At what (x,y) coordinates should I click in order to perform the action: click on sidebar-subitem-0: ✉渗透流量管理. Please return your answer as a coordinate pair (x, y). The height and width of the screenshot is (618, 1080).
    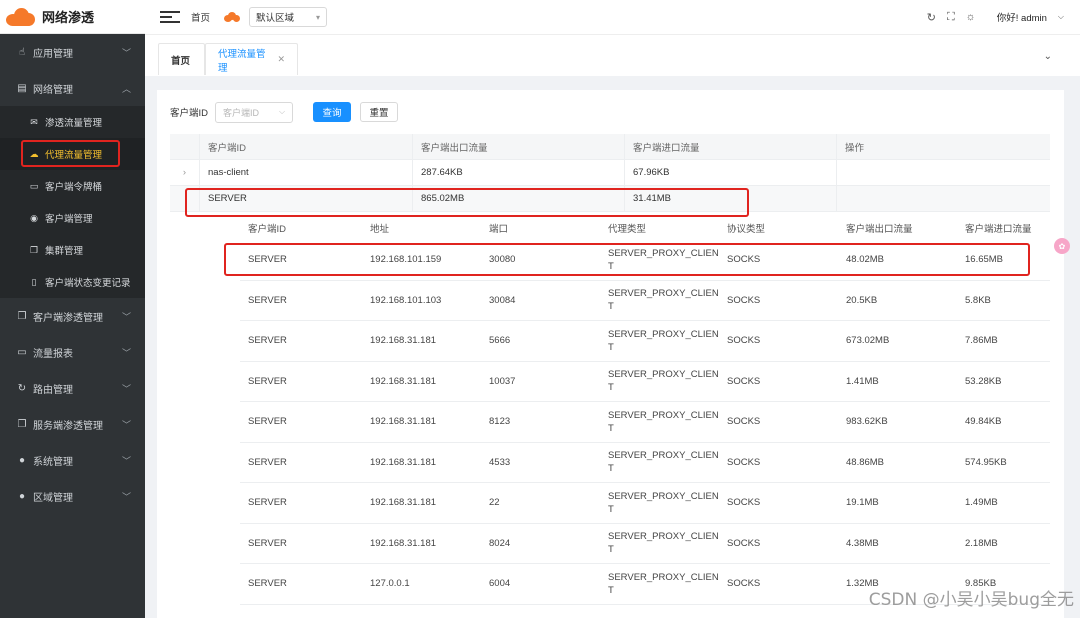
    Looking at the image, I should click on (72, 122).